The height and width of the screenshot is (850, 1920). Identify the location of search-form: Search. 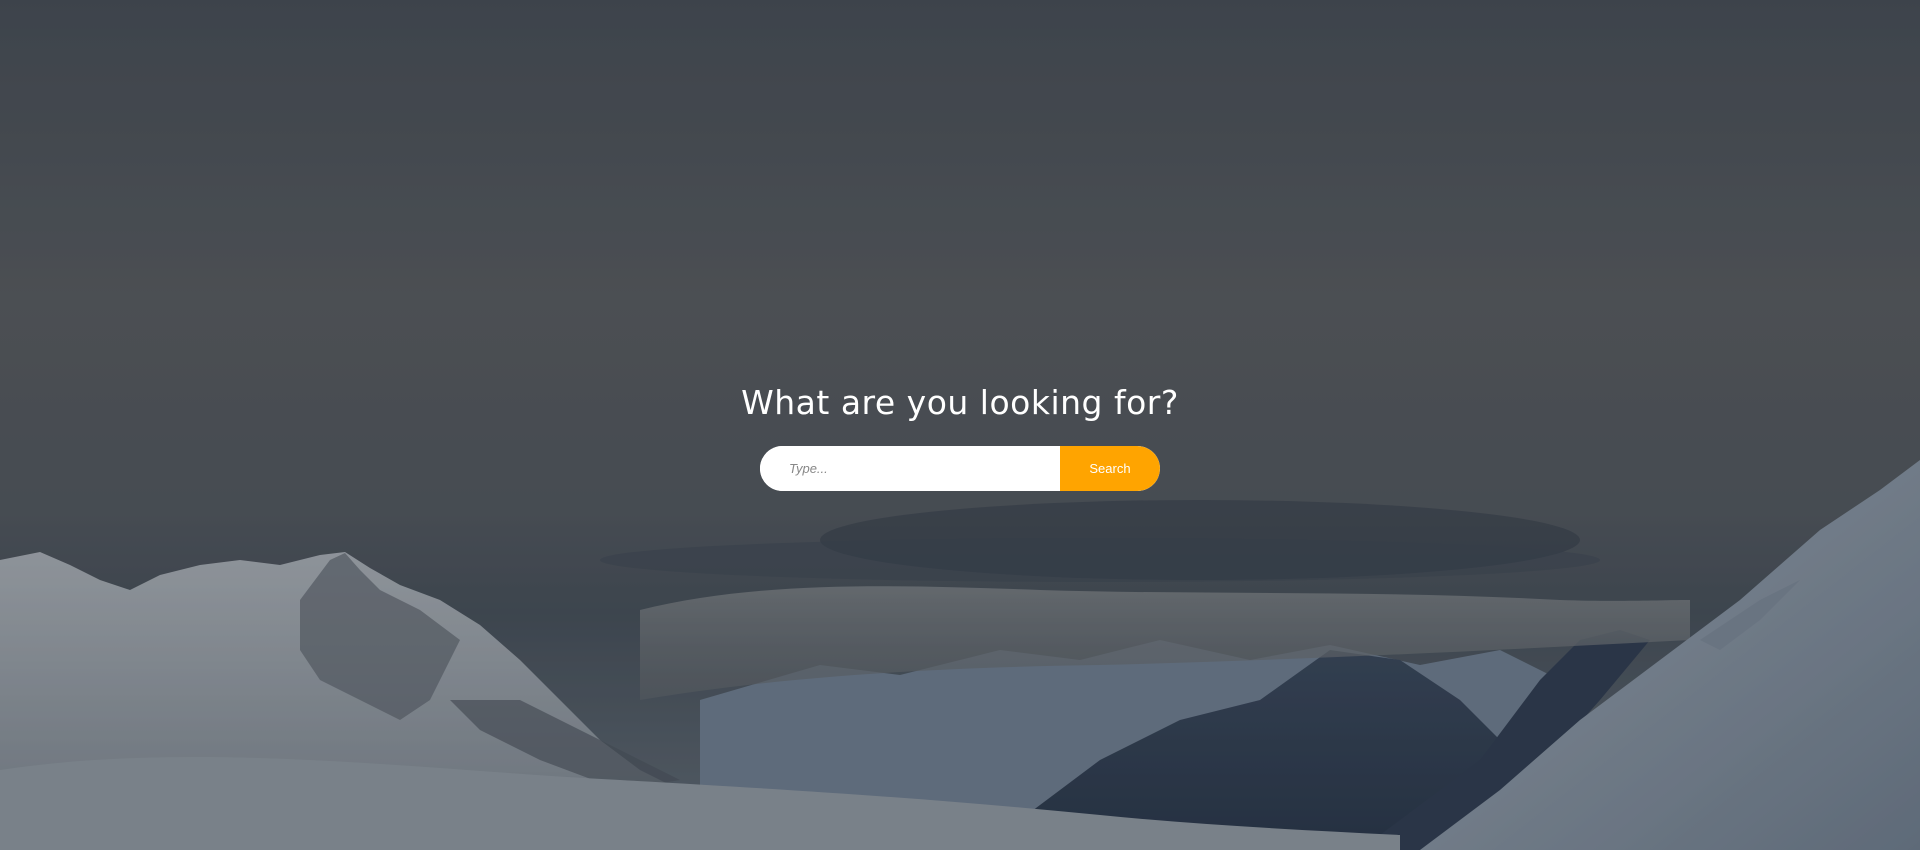
(960, 468).